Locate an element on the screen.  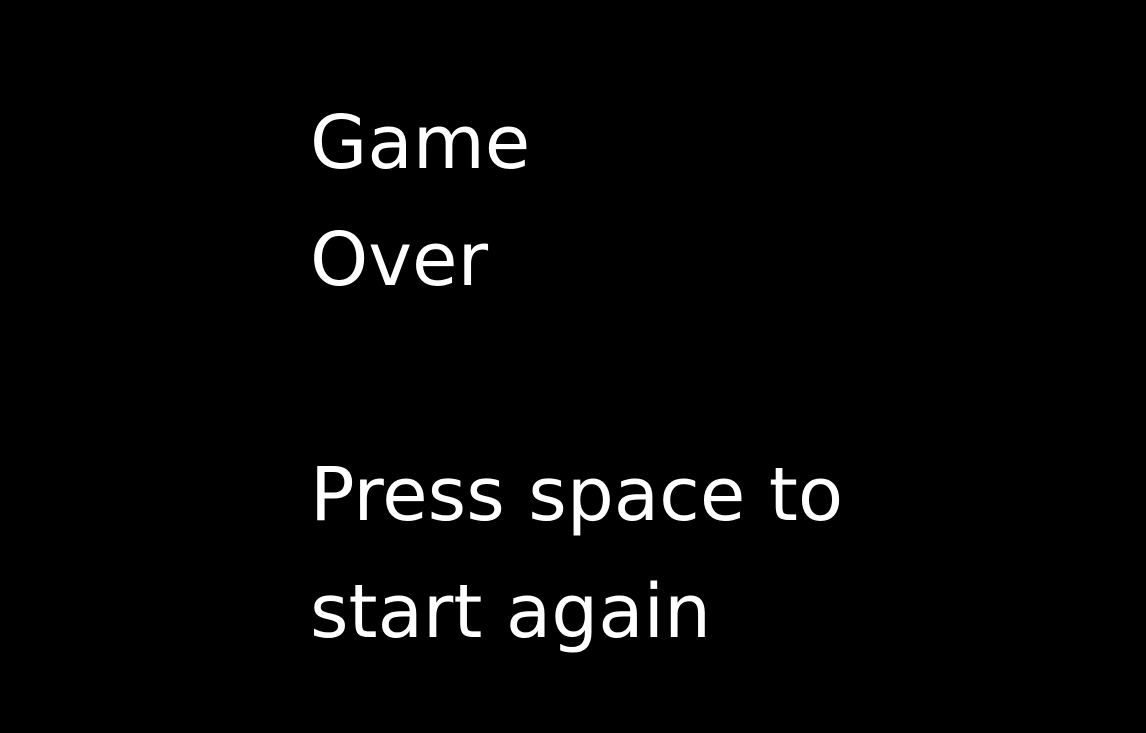
game-over-title-line-1: Game is located at coordinates (420, 143).